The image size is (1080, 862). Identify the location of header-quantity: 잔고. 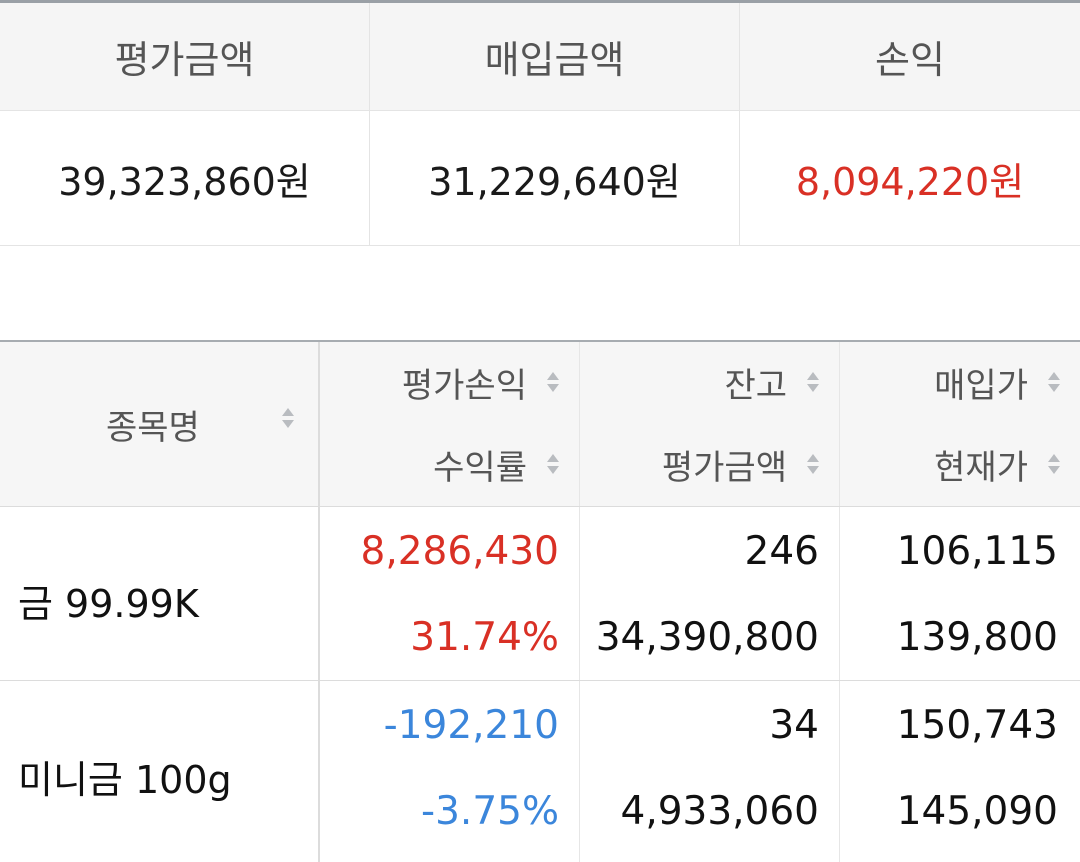
(771, 384).